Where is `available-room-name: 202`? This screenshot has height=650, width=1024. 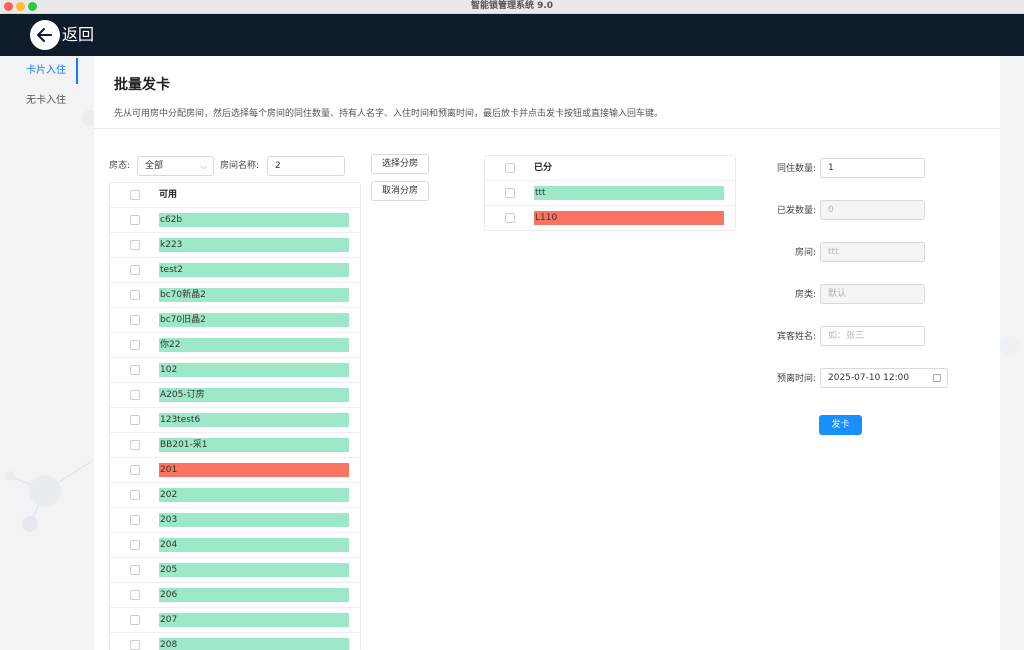 available-room-name: 202 is located at coordinates (254, 495).